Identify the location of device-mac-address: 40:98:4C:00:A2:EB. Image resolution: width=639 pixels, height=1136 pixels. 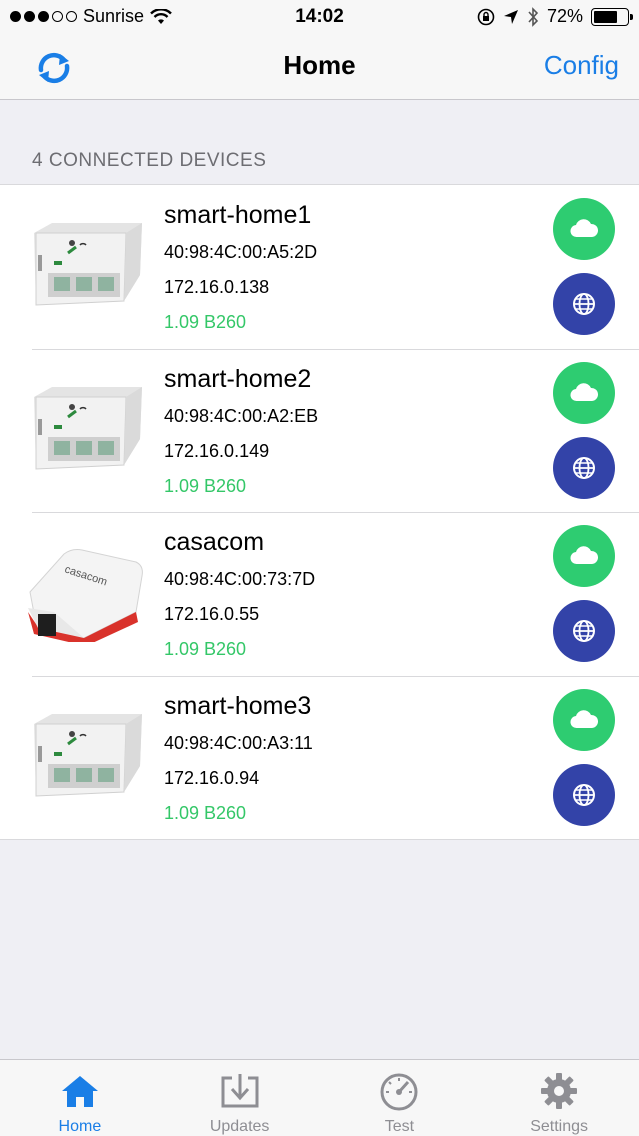
(241, 415).